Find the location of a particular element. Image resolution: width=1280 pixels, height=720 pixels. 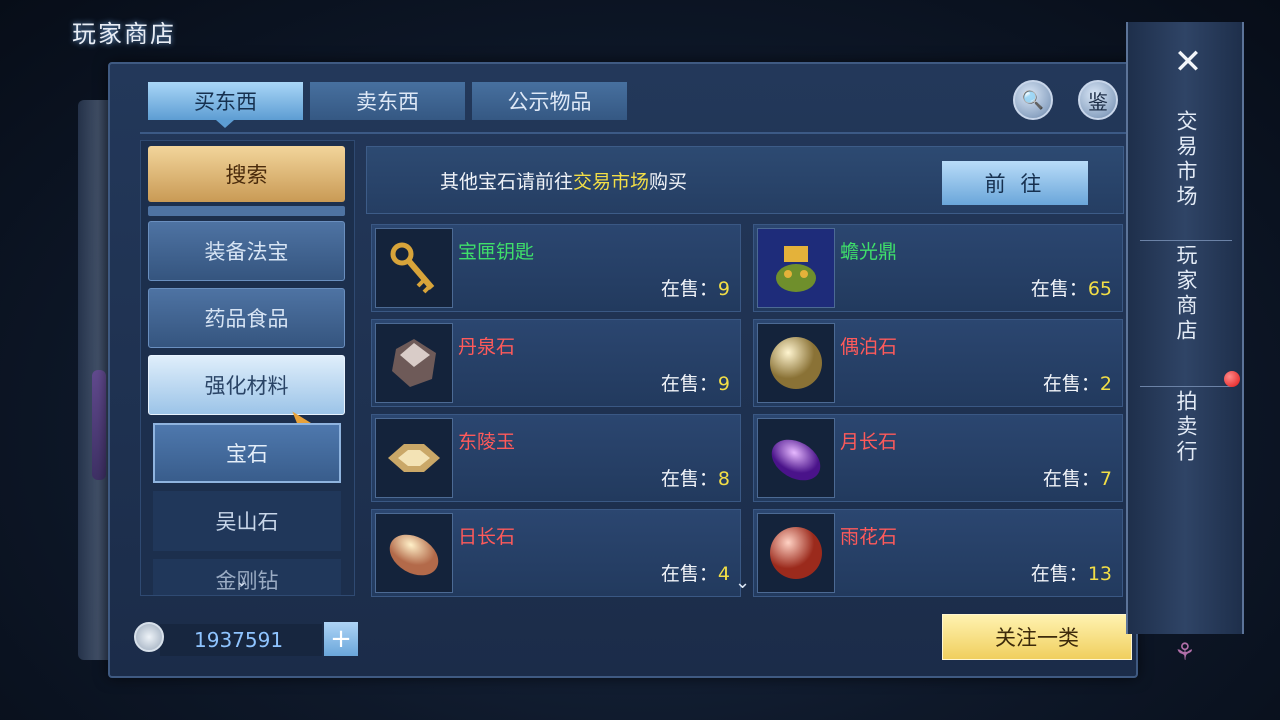

item-card: 月长石 在售：7 is located at coordinates (938, 458).